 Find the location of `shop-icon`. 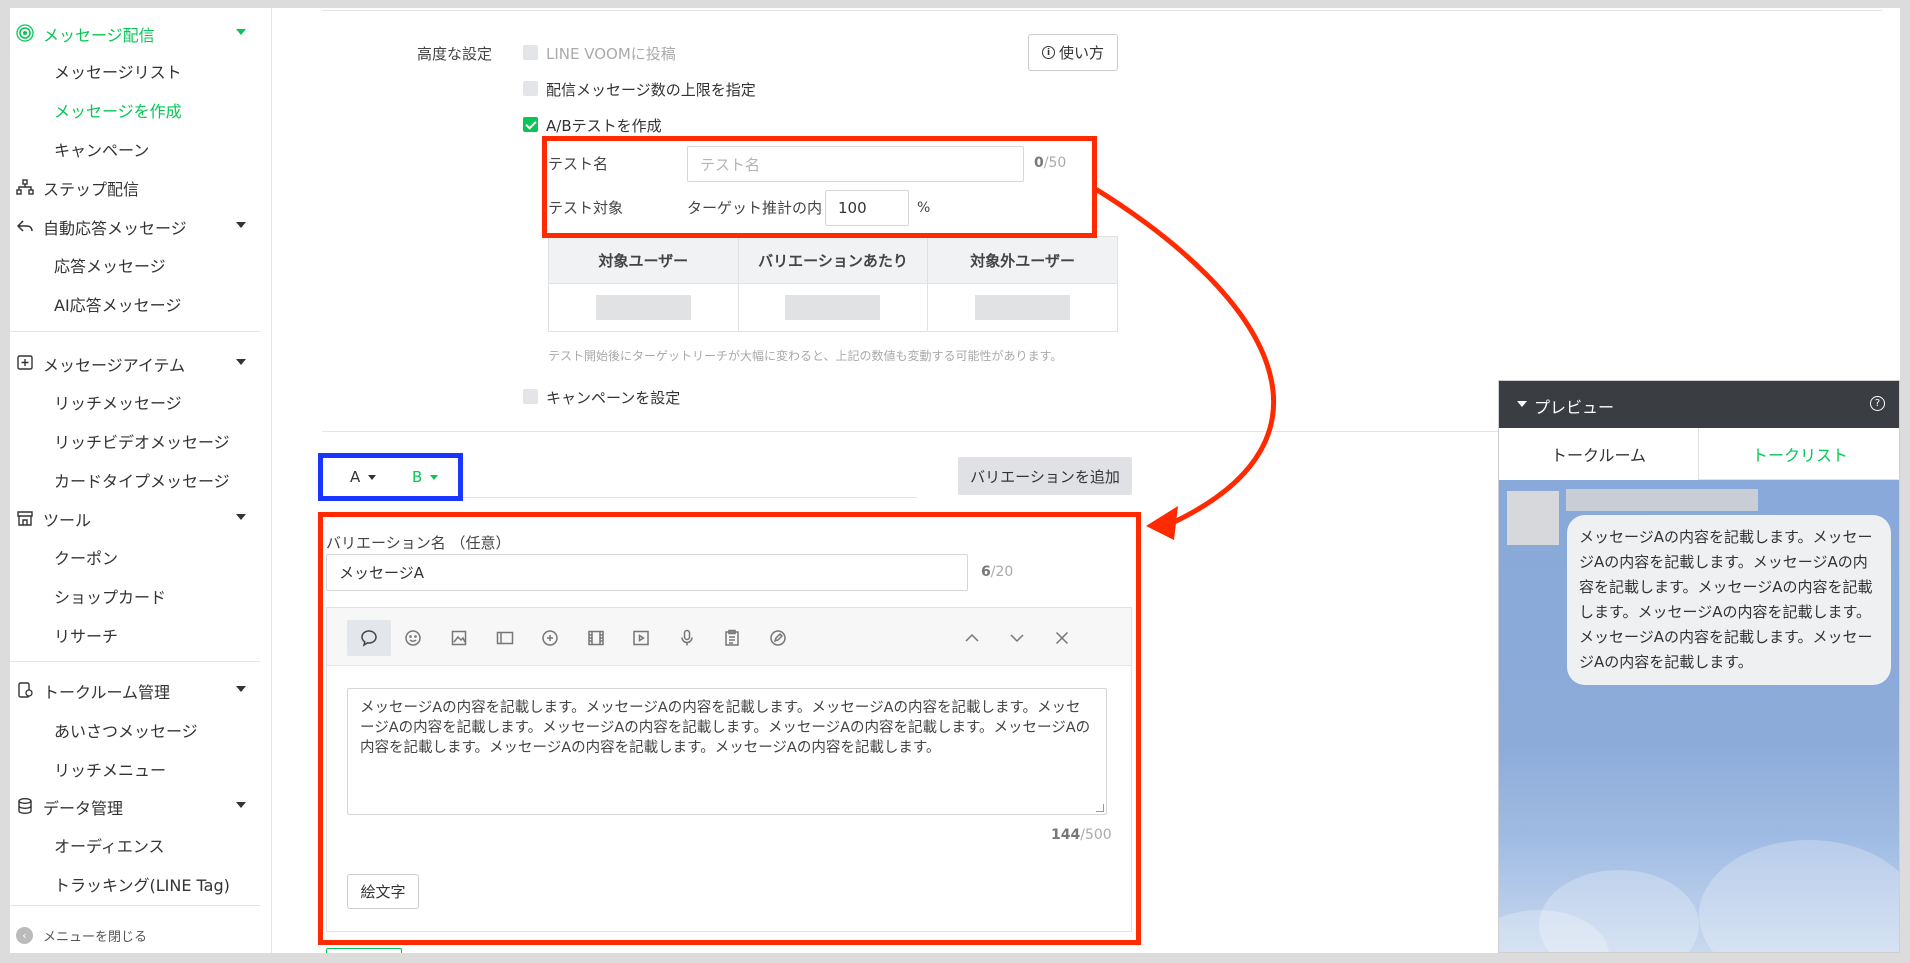

shop-icon is located at coordinates (25, 518).